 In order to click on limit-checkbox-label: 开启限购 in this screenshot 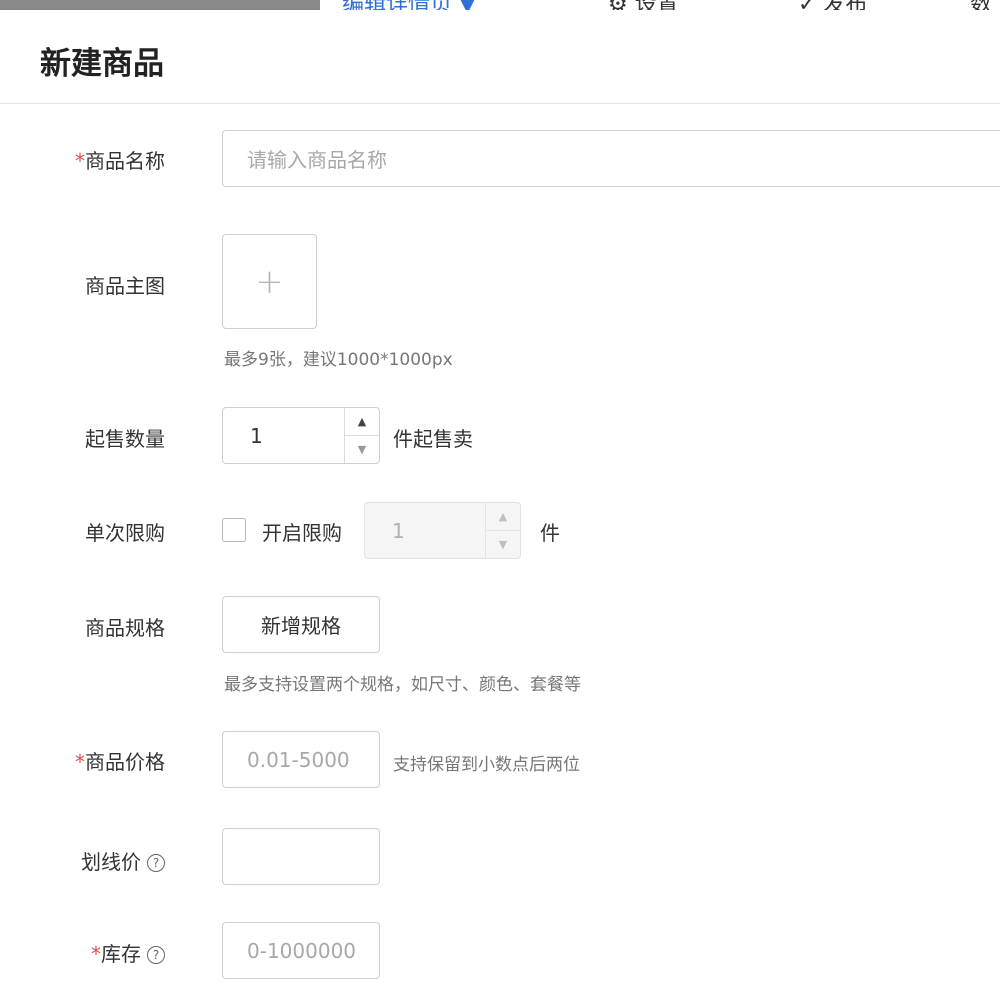, I will do `click(302, 531)`.